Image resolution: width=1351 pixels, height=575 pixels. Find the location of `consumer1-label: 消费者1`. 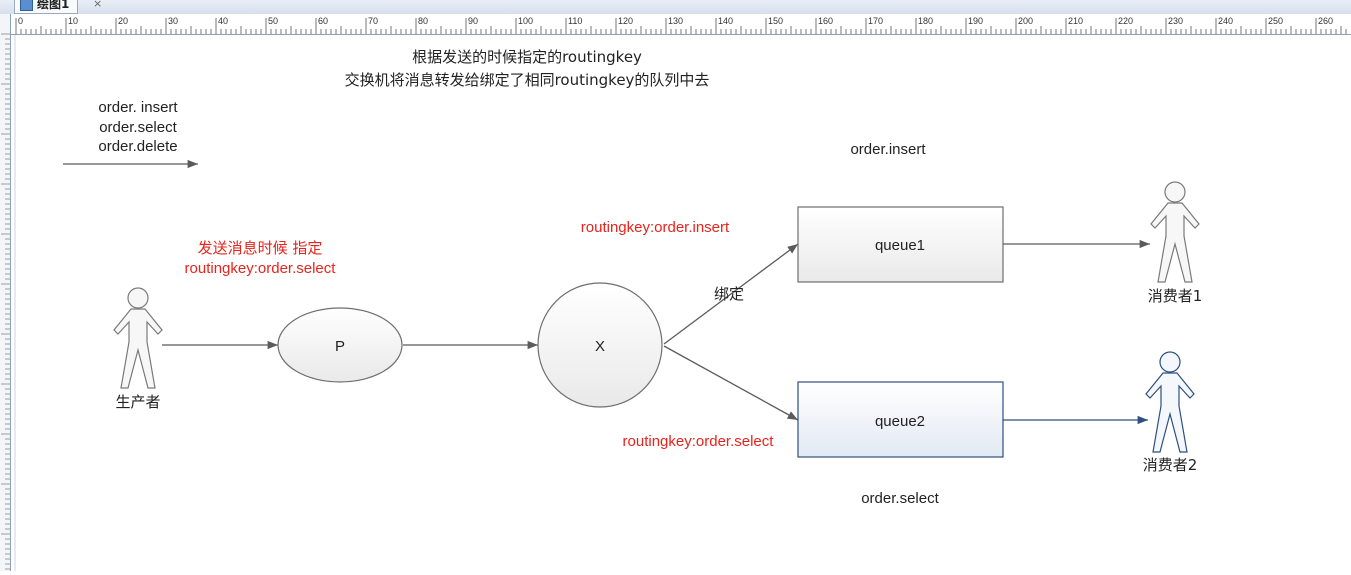

consumer1-label: 消费者1 is located at coordinates (1175, 296).